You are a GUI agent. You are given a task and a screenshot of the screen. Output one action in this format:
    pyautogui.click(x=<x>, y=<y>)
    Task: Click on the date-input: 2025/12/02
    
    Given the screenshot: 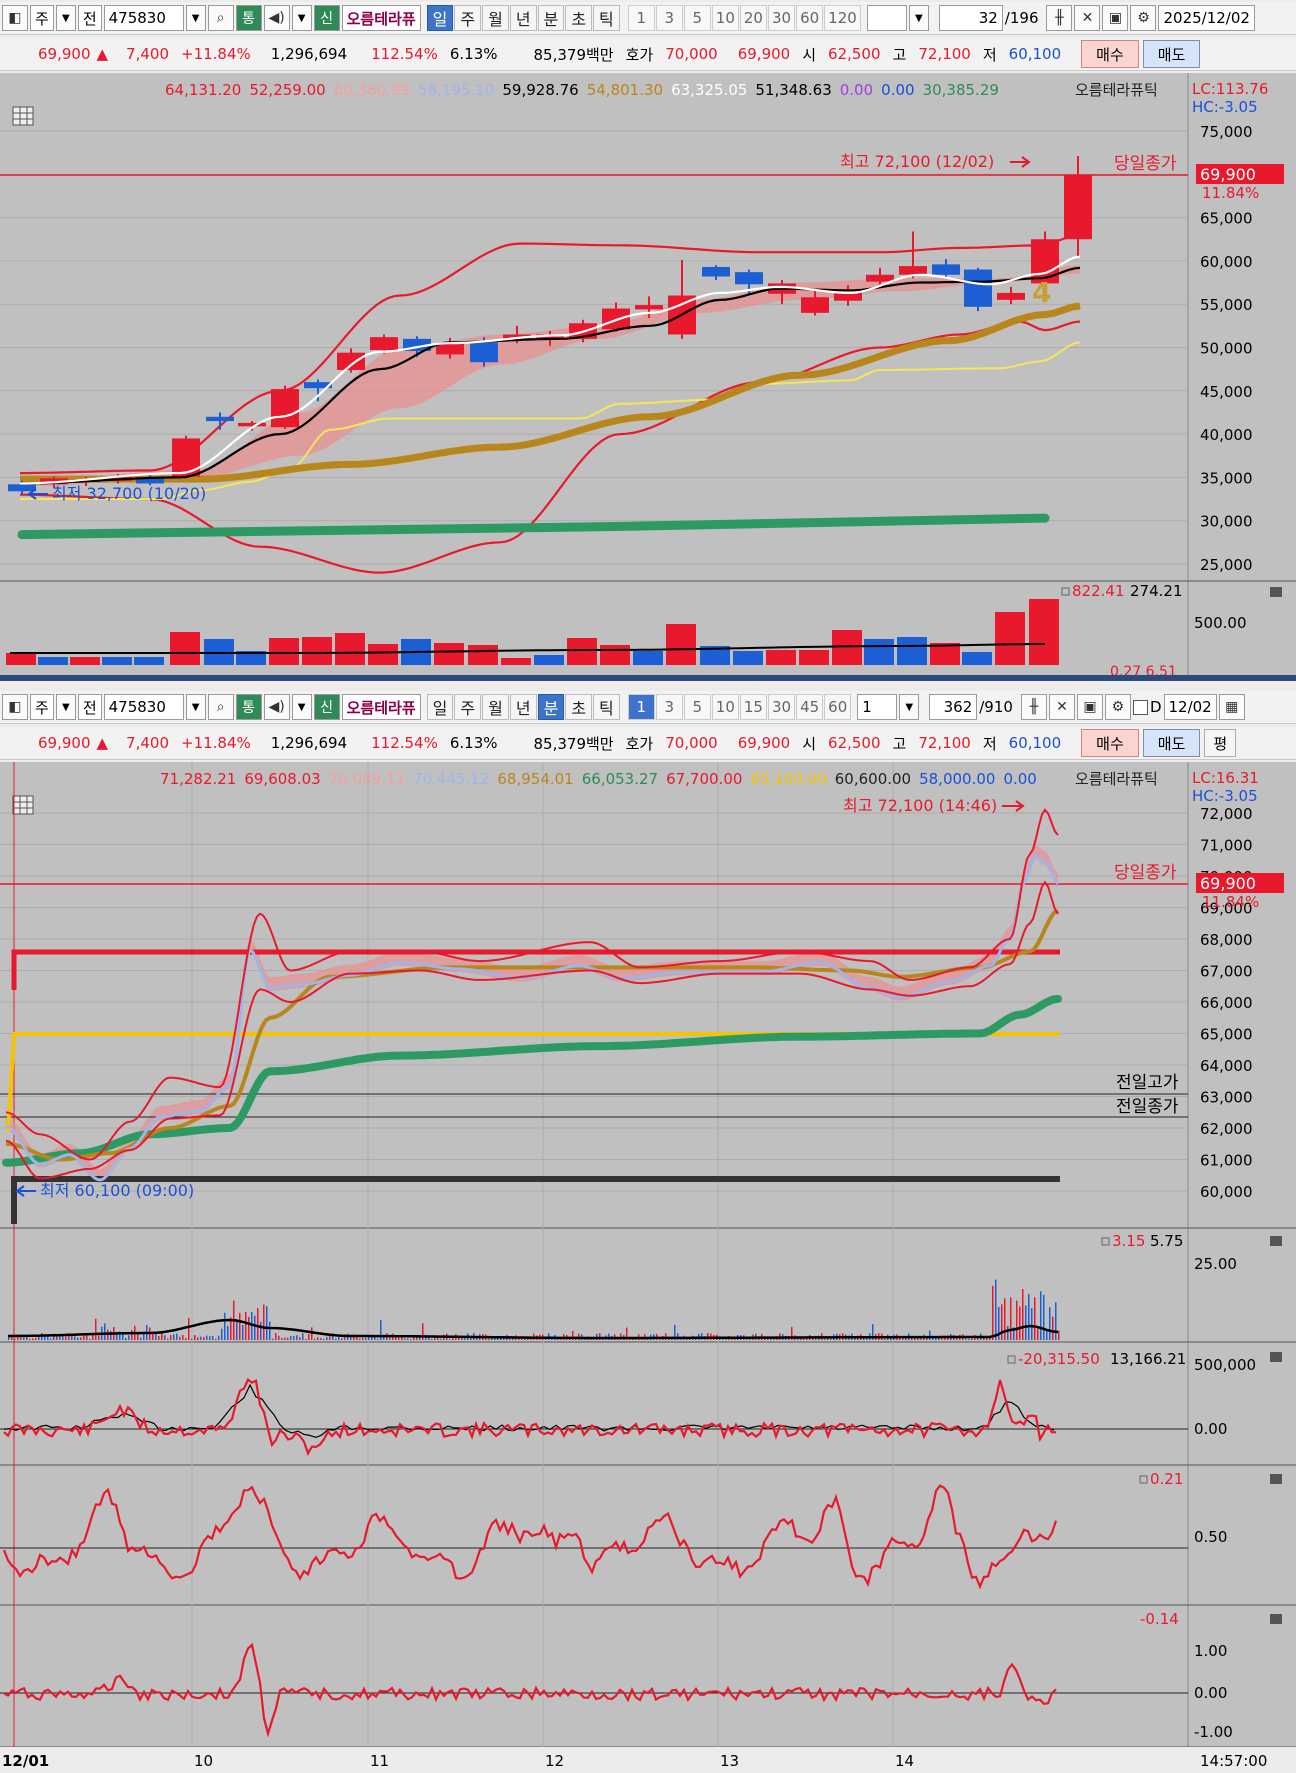 What is the action you would take?
    pyautogui.click(x=1206, y=18)
    